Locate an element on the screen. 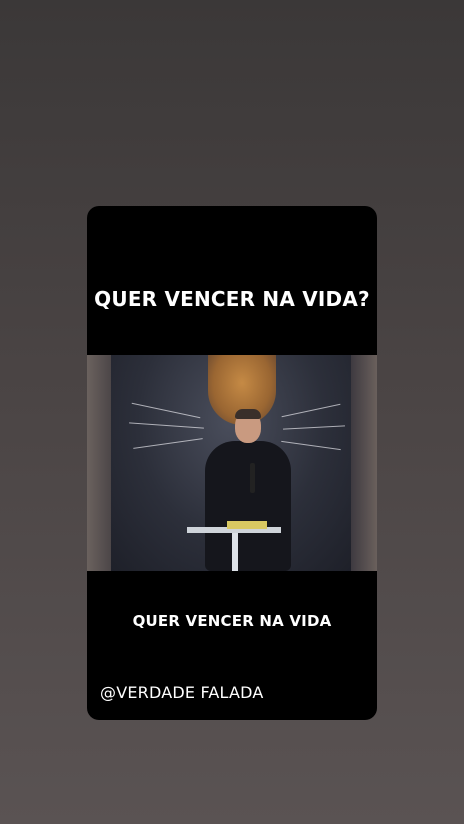 This screenshot has width=464, height=824. wall-right is located at coordinates (364, 463).